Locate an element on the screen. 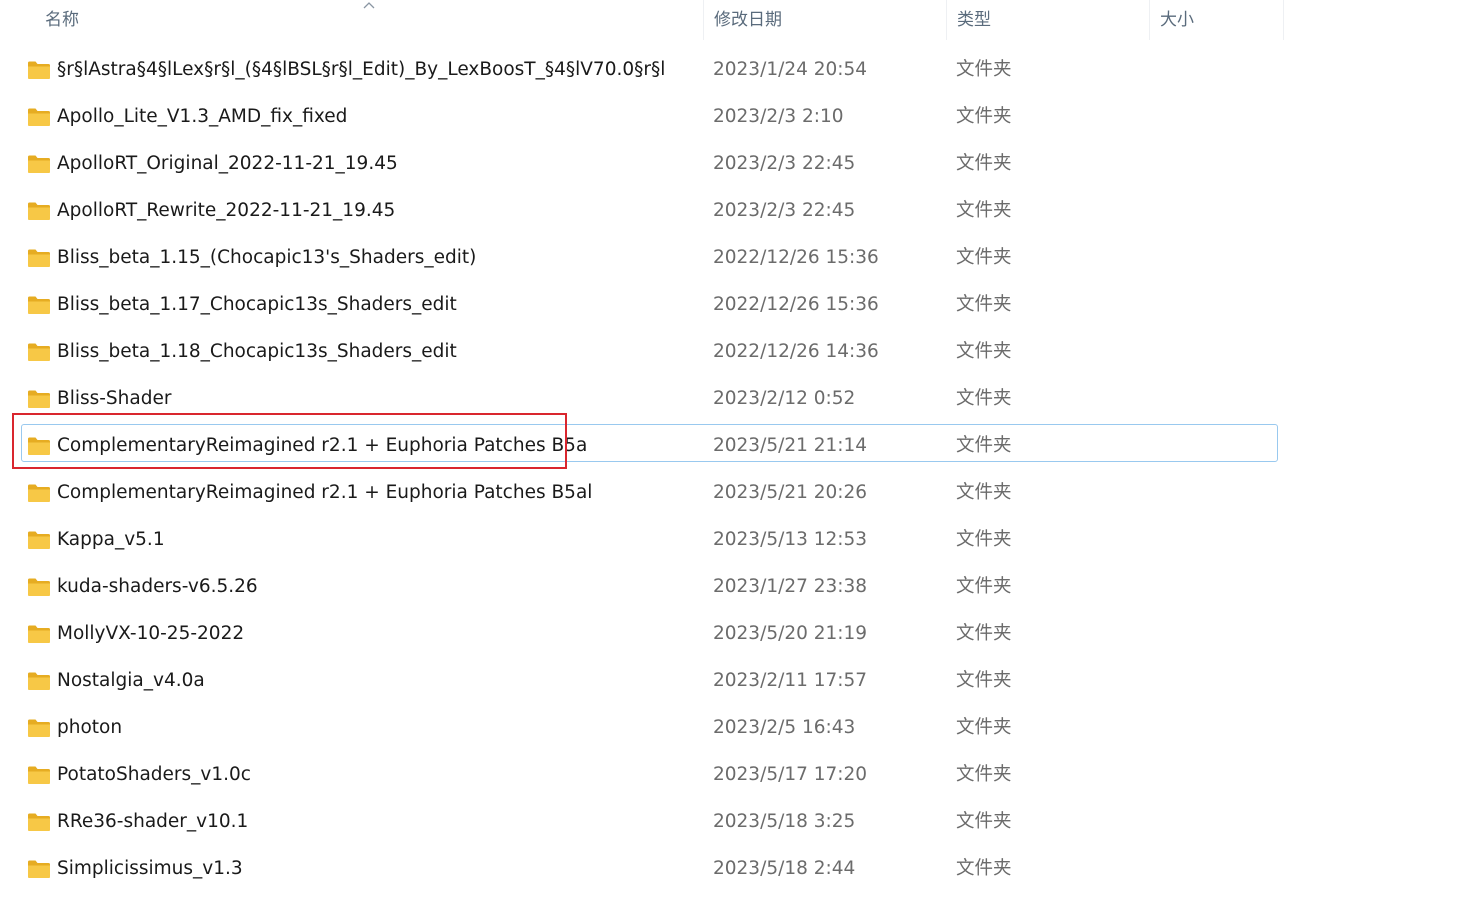 The height and width of the screenshot is (910, 1481). file-date-modified: 2022/12/26 14:36 is located at coordinates (796, 351).